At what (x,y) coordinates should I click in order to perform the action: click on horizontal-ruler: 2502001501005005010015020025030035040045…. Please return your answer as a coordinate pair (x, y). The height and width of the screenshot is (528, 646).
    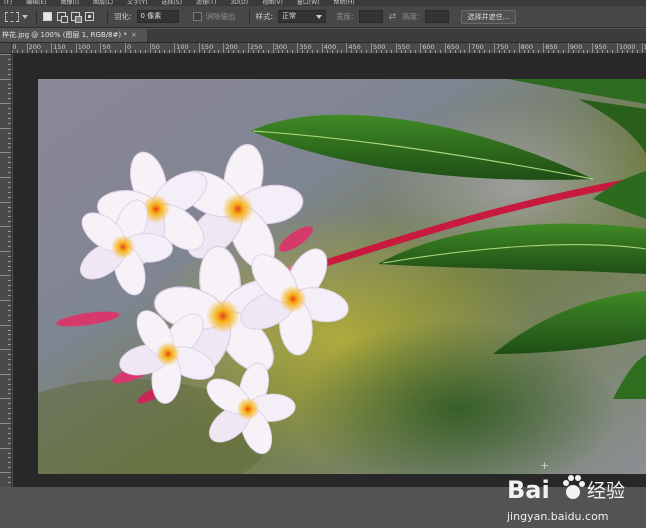
    Looking at the image, I should click on (329, 48).